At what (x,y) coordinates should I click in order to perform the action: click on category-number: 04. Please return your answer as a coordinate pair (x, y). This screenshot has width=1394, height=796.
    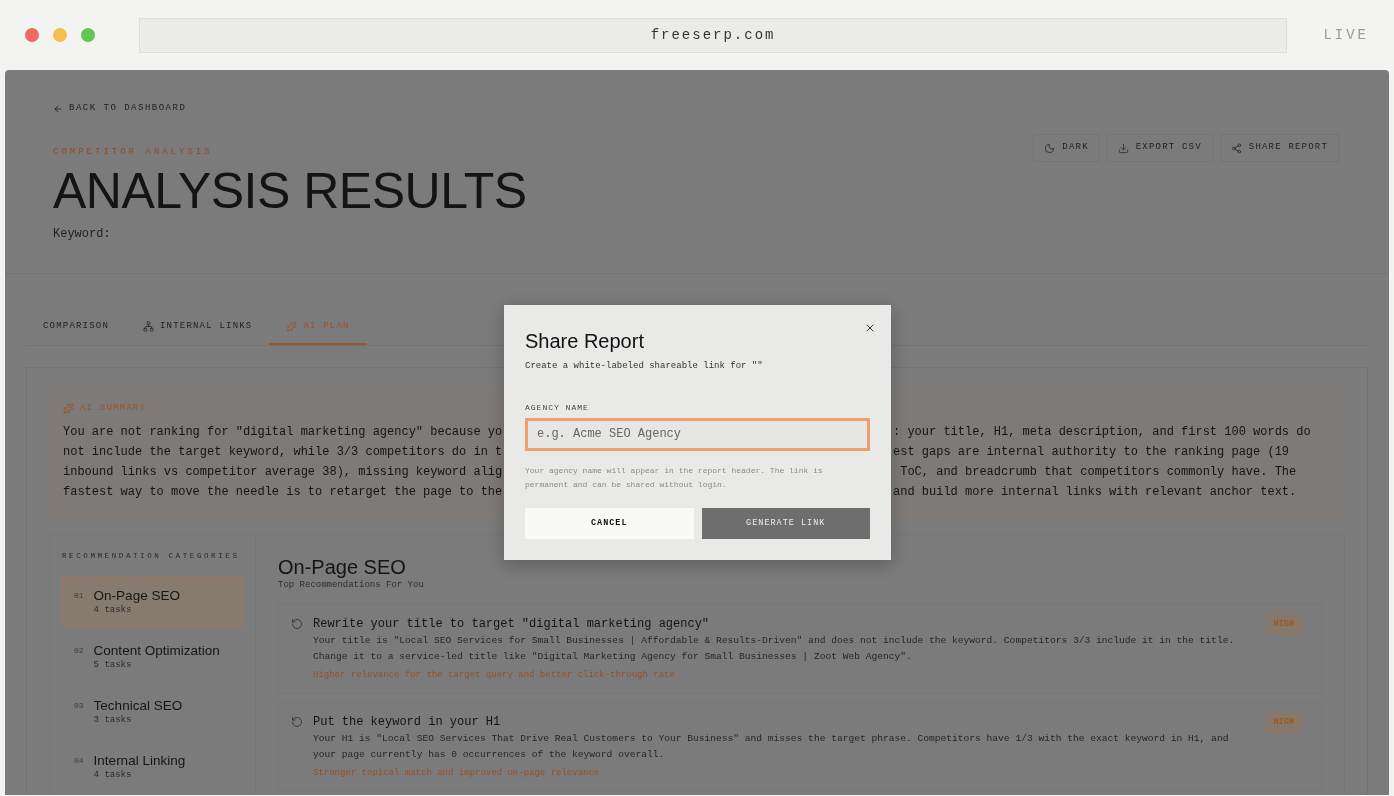
    Looking at the image, I should click on (79, 760).